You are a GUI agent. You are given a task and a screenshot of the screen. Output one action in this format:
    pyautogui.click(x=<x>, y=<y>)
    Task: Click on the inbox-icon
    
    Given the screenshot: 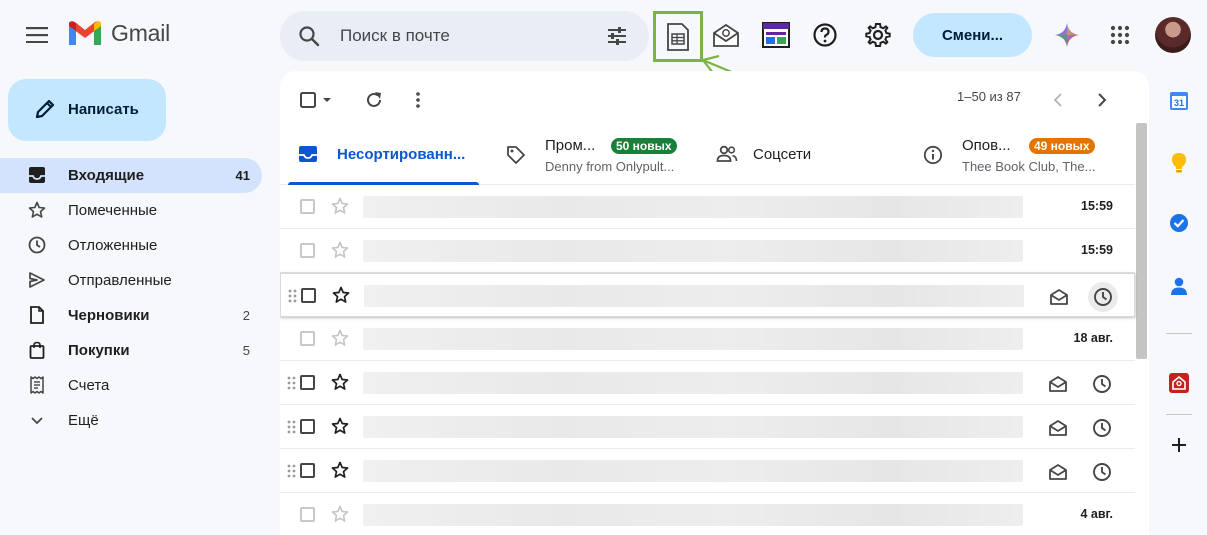 What is the action you would take?
    pyautogui.click(x=37, y=175)
    